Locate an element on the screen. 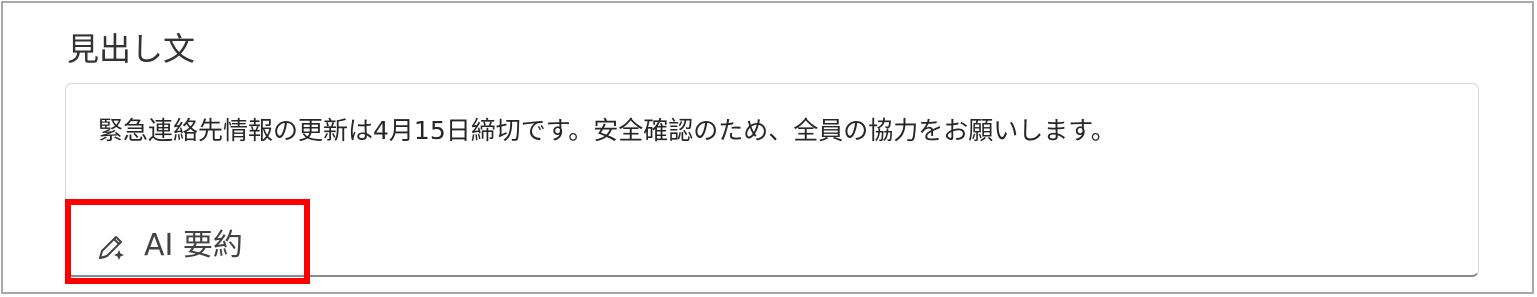 The height and width of the screenshot is (297, 1537). ai-summary-button: AI 要約 is located at coordinates (168, 246).